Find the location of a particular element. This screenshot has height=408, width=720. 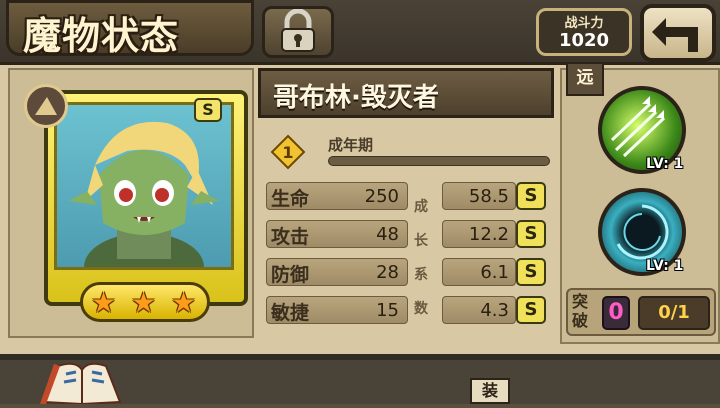

stat-name: 敏捷 is located at coordinates (290, 313).